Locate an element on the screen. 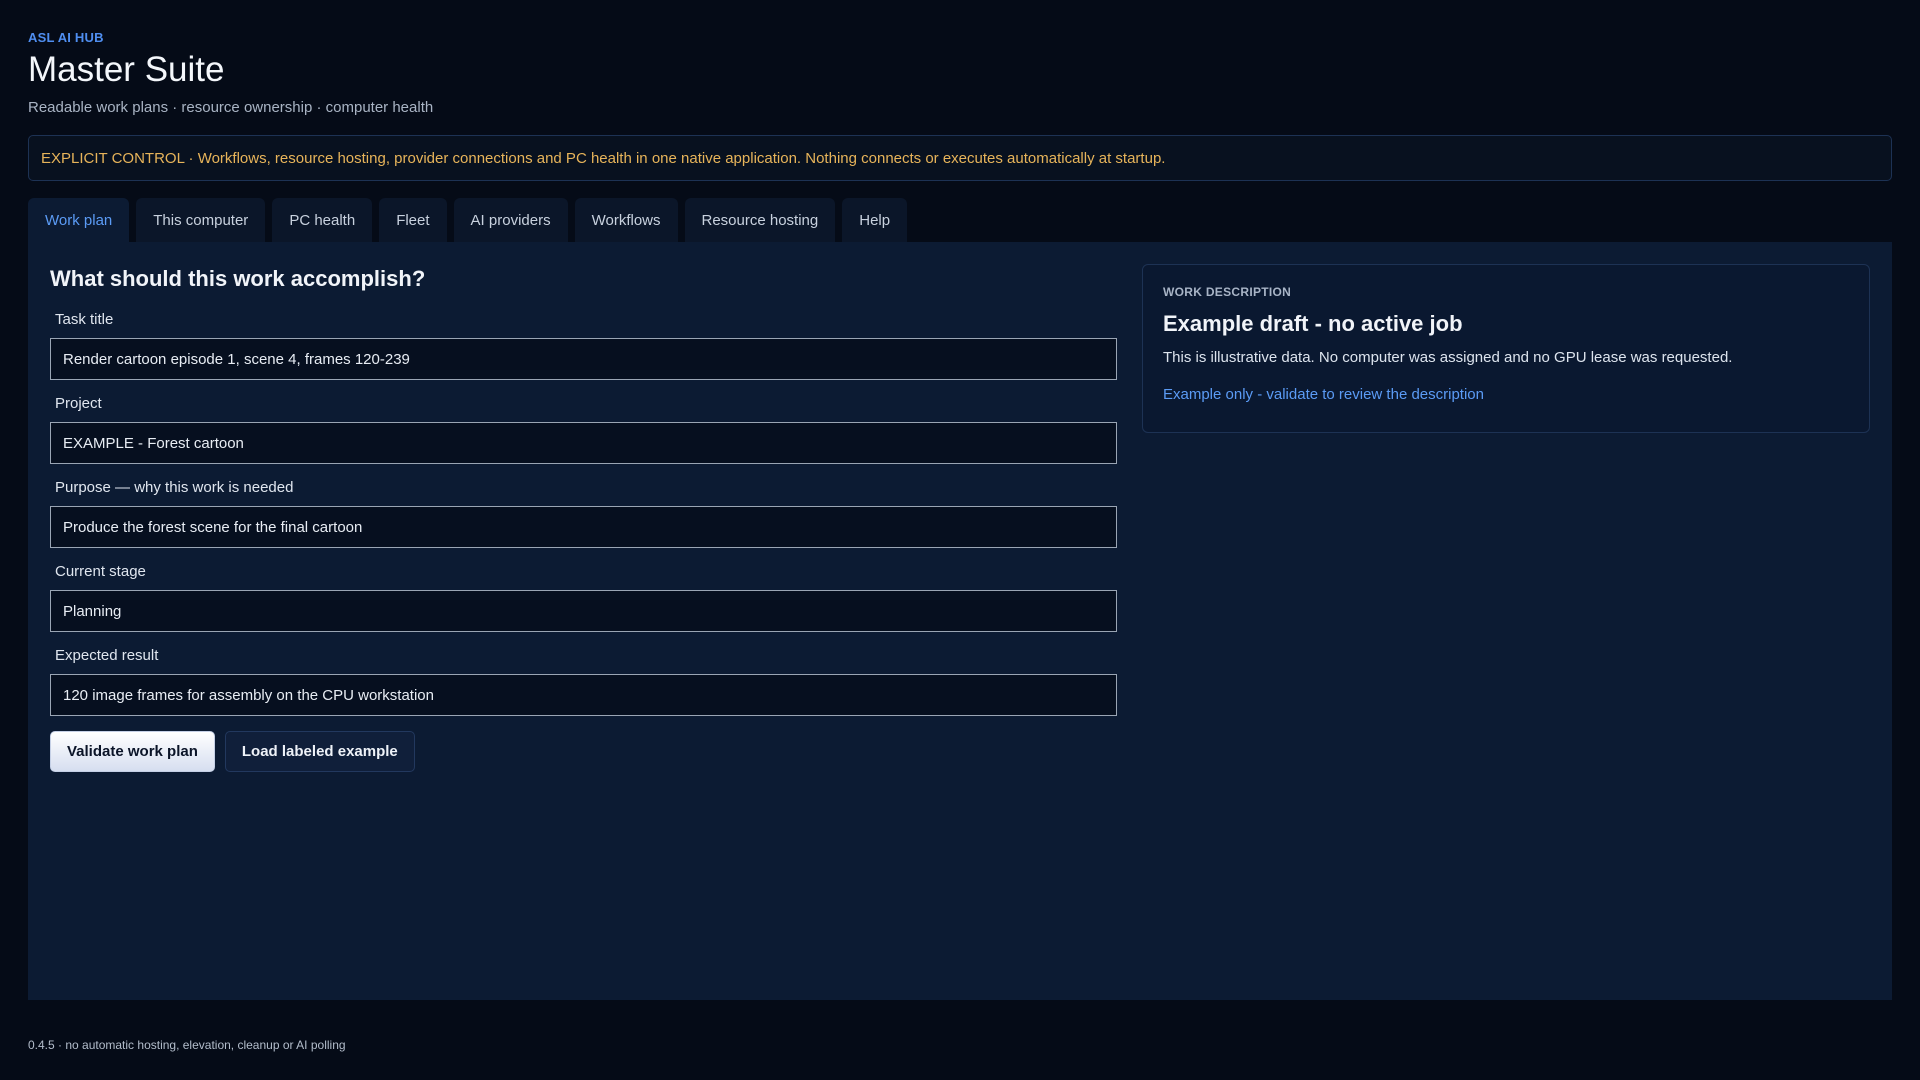 This screenshot has height=1080, width=1920. tab-fleet: Fleet is located at coordinates (413, 220).